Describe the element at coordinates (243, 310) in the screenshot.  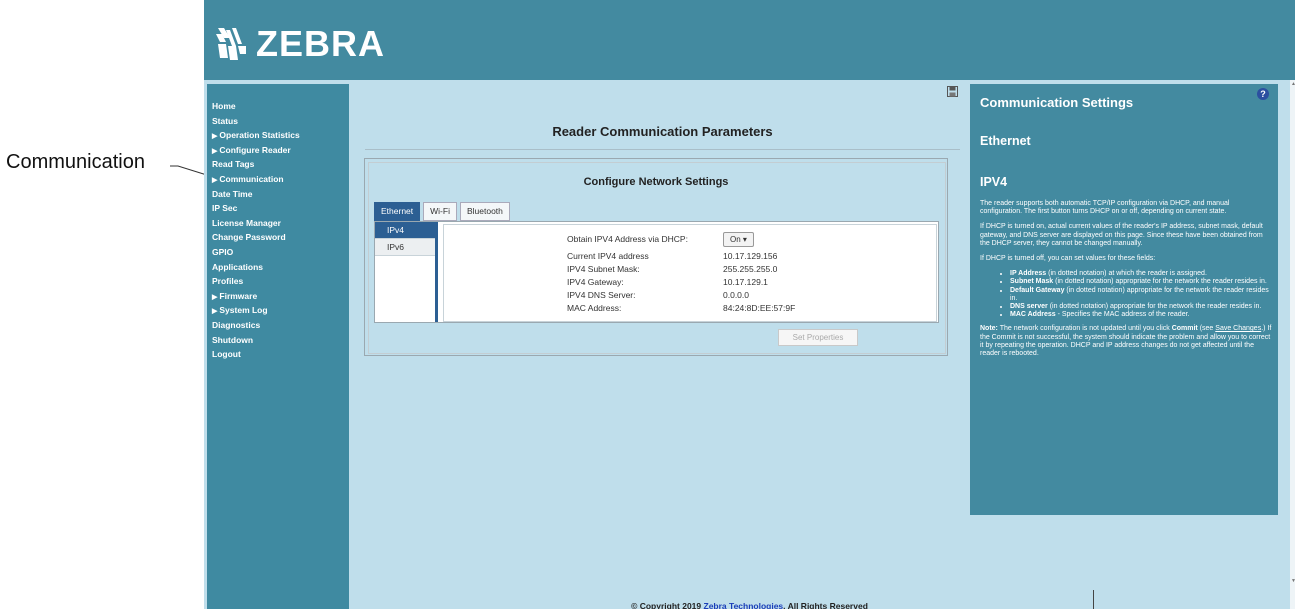
I see `sidebar-item-label: System Log` at that location.